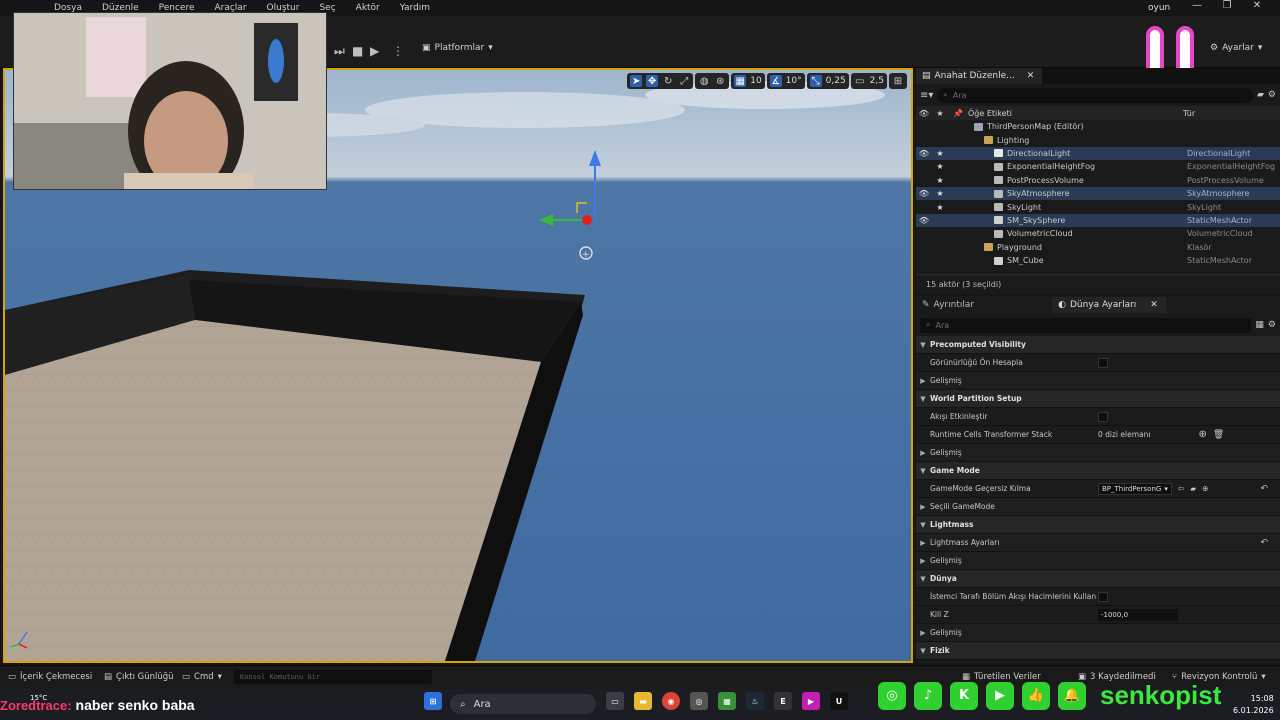  Describe the element at coordinates (868, 81) in the screenshot. I see `camera-speed: ▭ 2,5` at that location.